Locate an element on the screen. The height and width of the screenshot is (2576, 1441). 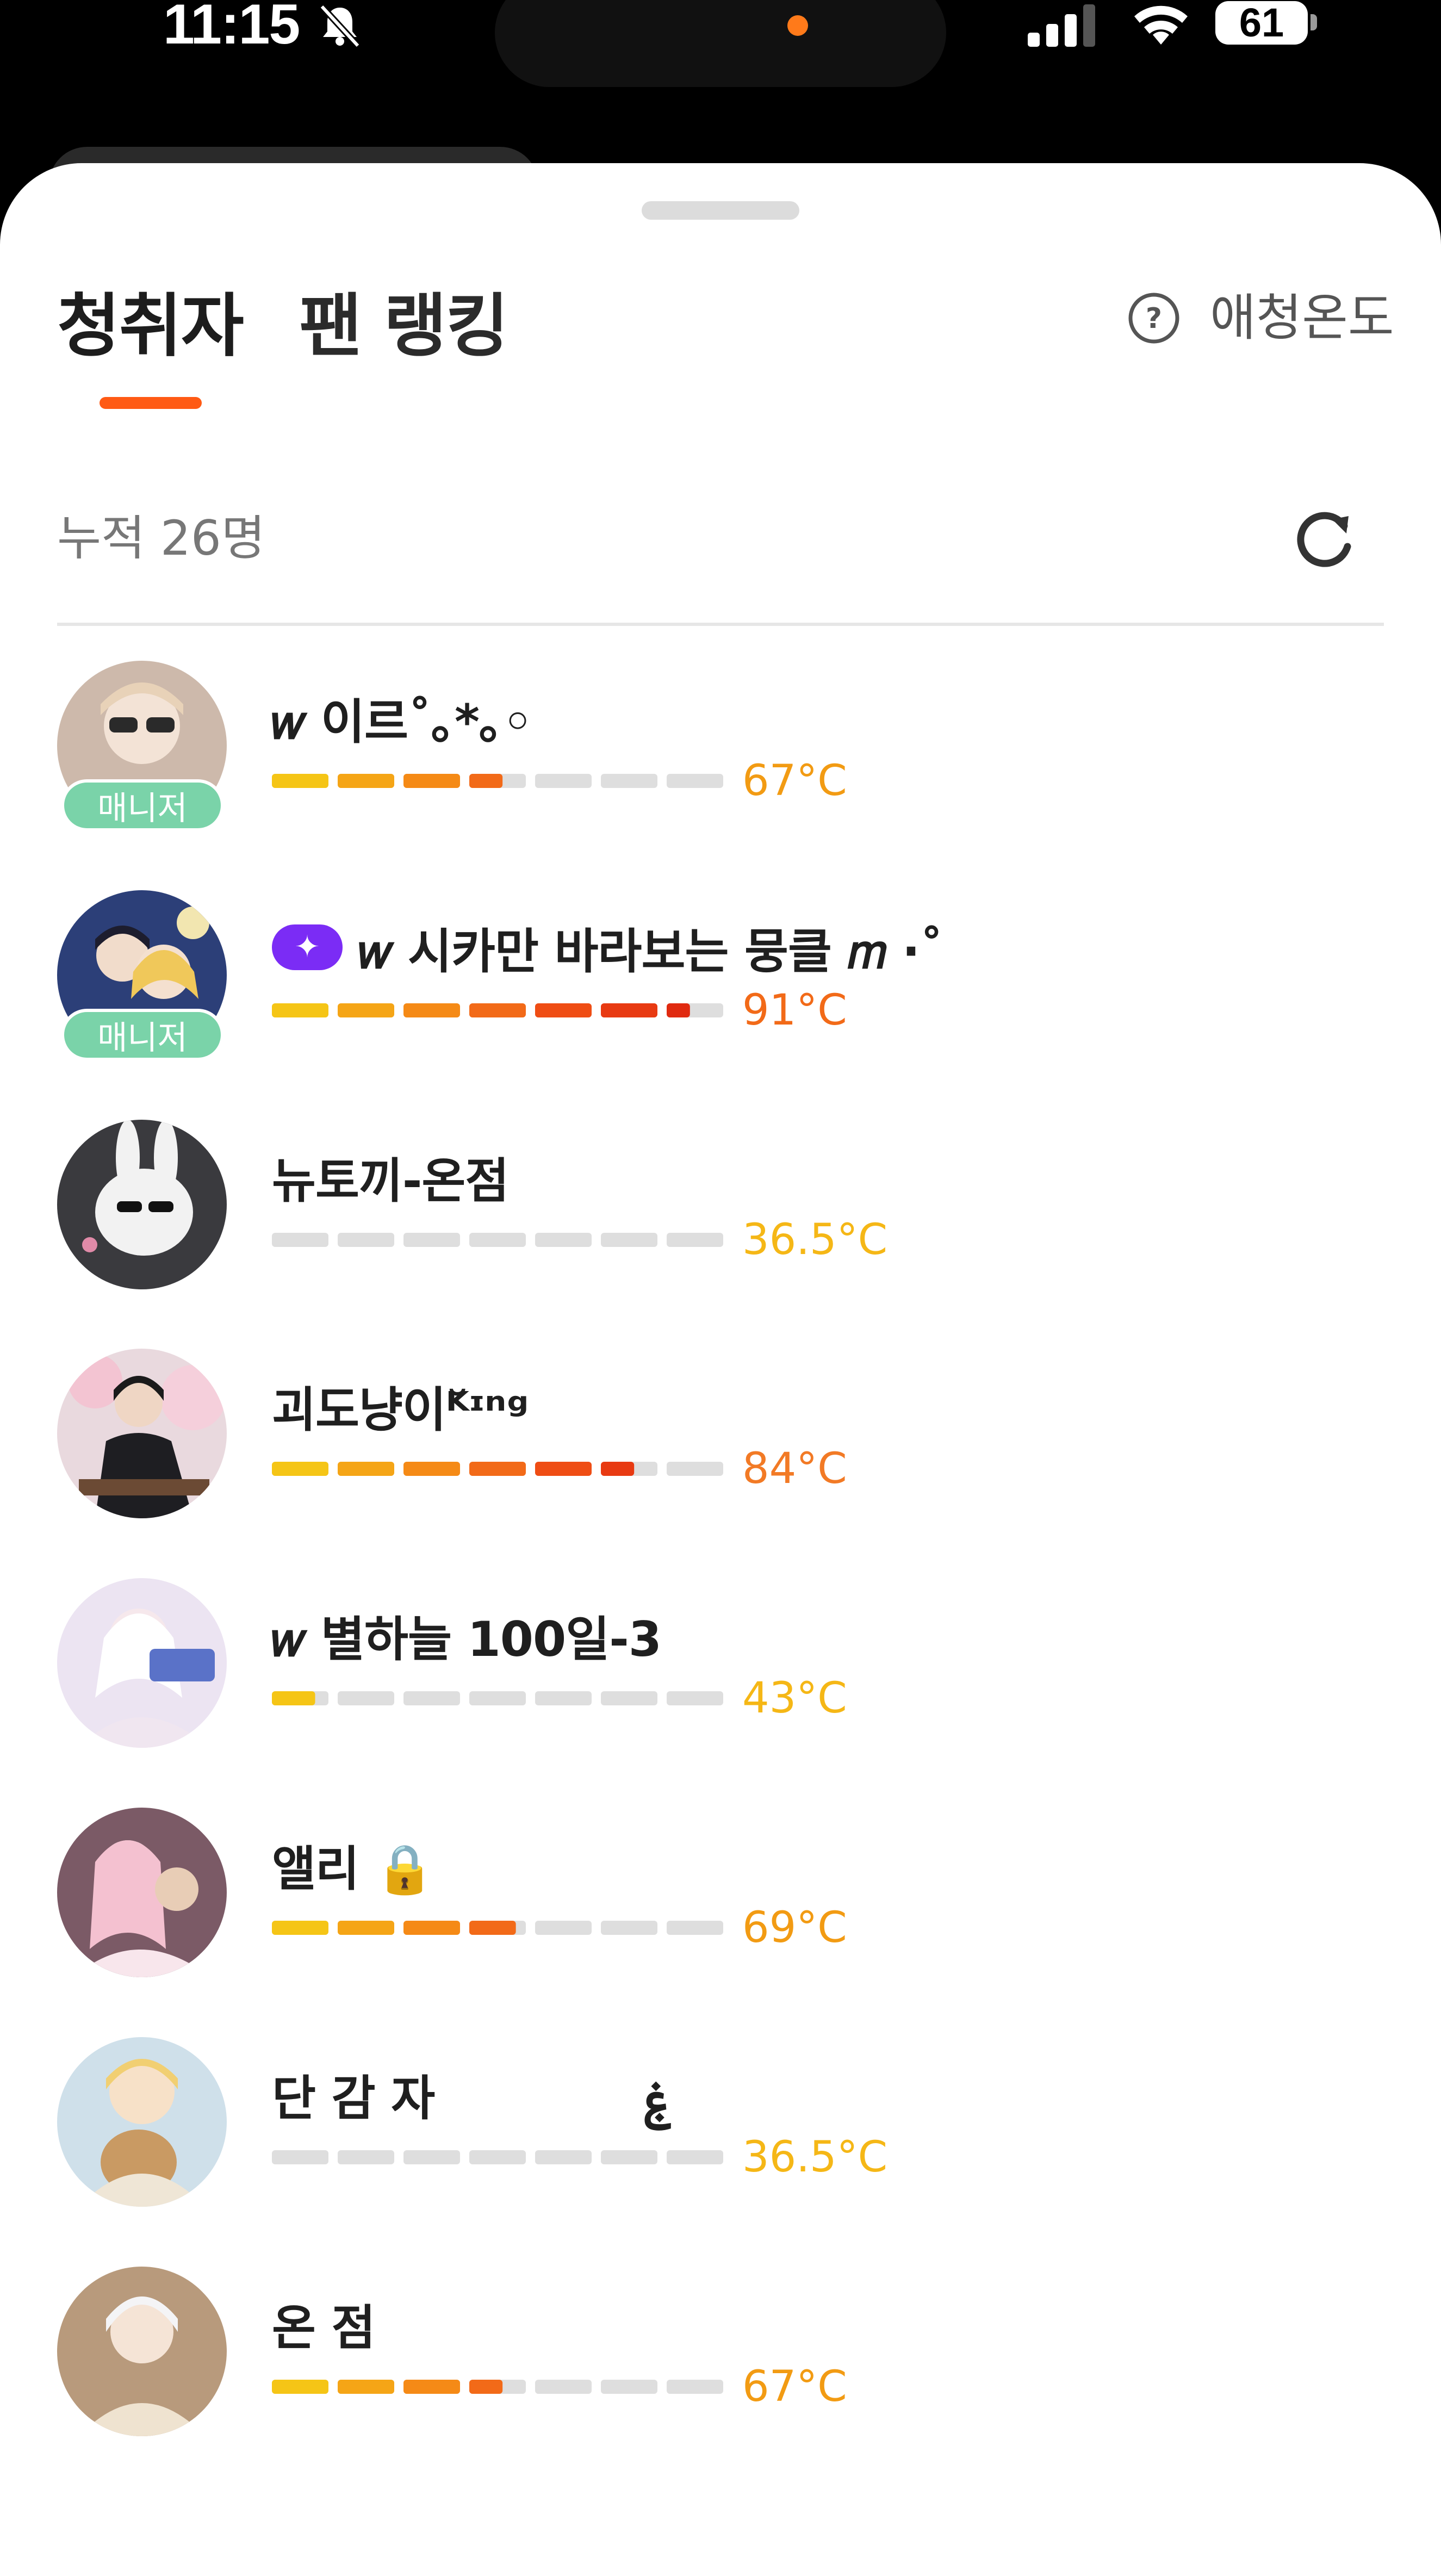
listener-row: 매니저 ✦ 𝑤 시카만 바라보는 뭉클 𝑚 ·˚ 91°C is located at coordinates (720, 1004).